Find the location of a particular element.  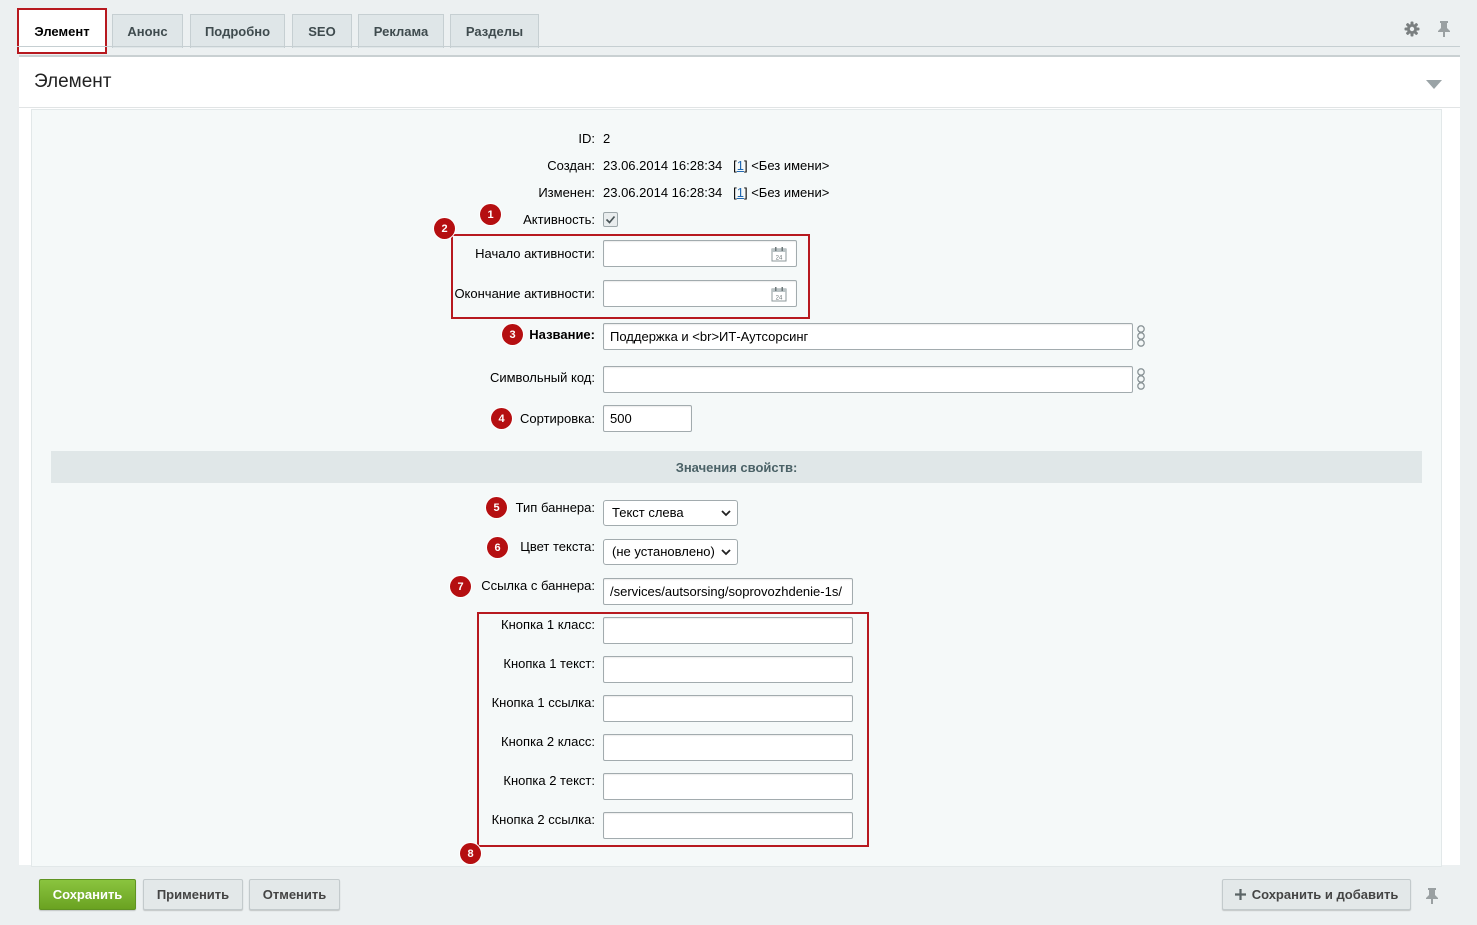

banner-link-input: /services/autsorsing/soprovozhdenie-1s/ is located at coordinates (728, 591).